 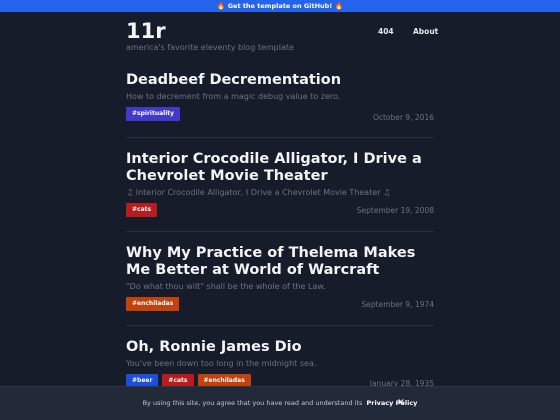 I want to click on banner-text: Get the template on GitHub!, so click(x=280, y=6).